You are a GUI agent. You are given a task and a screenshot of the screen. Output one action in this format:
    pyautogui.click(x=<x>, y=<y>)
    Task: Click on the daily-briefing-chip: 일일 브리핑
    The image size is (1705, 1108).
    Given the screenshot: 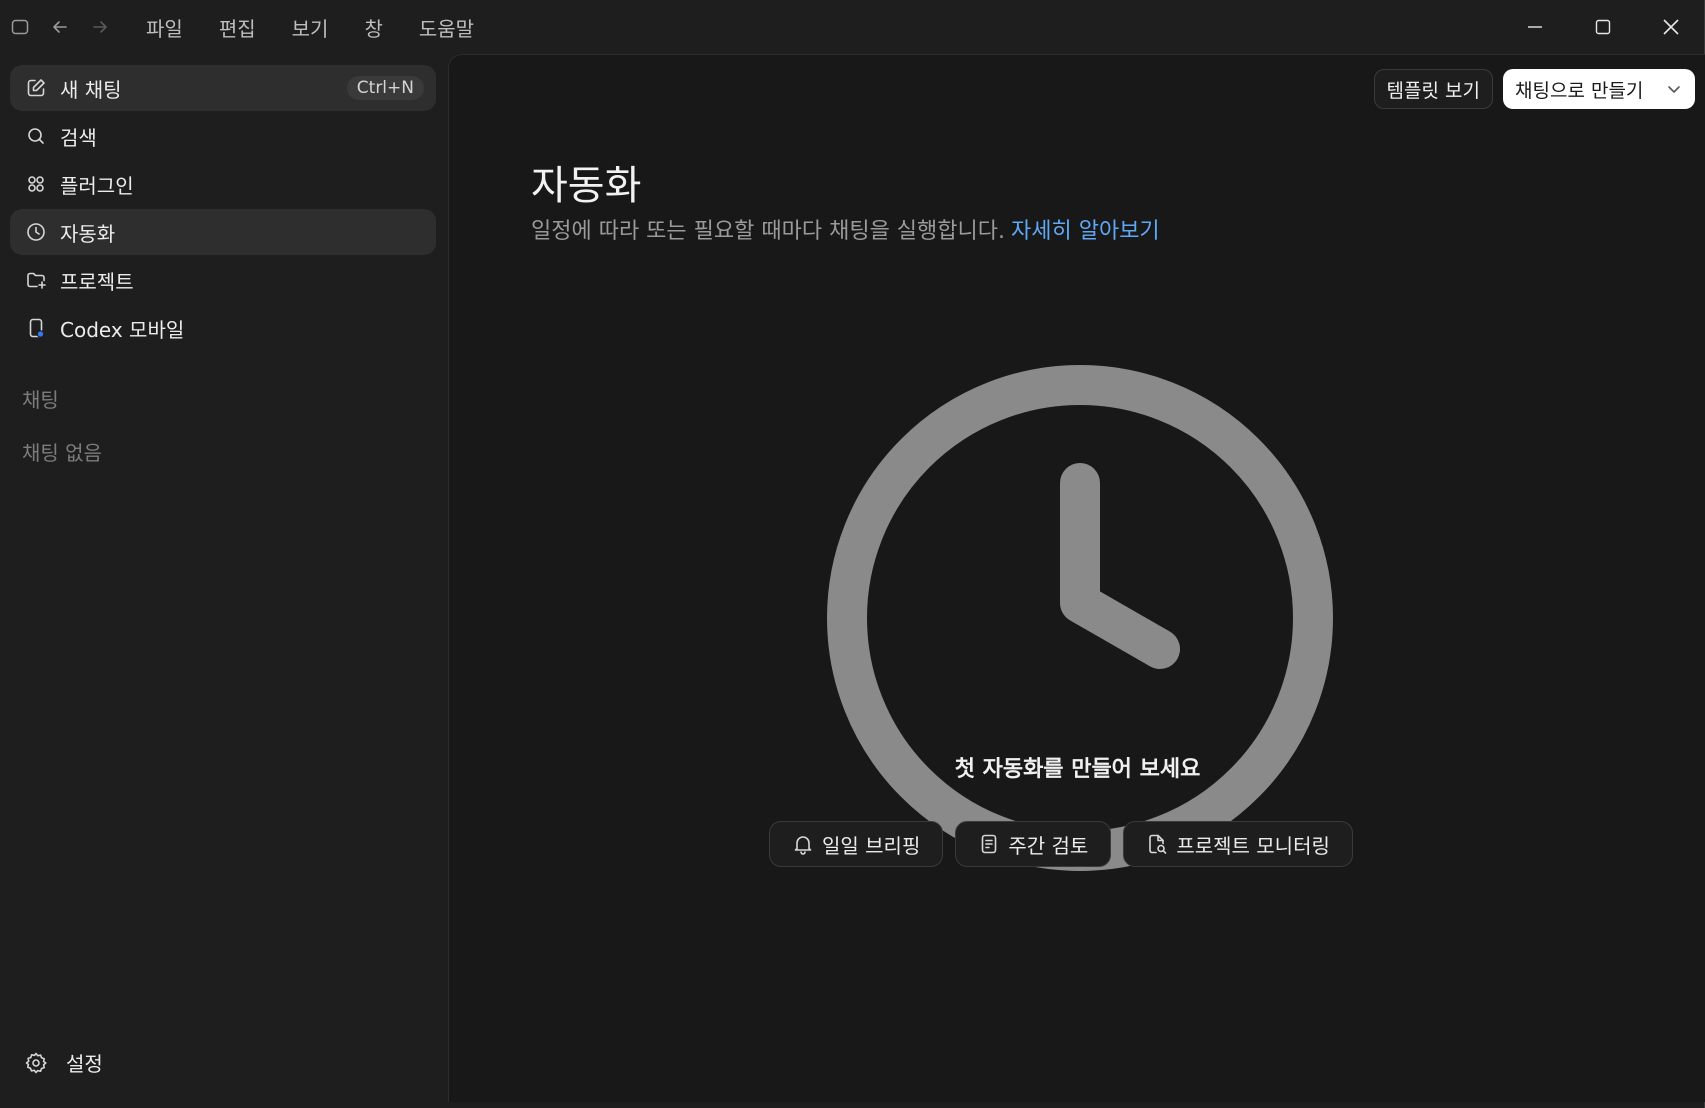 What is the action you would take?
    pyautogui.click(x=856, y=844)
    